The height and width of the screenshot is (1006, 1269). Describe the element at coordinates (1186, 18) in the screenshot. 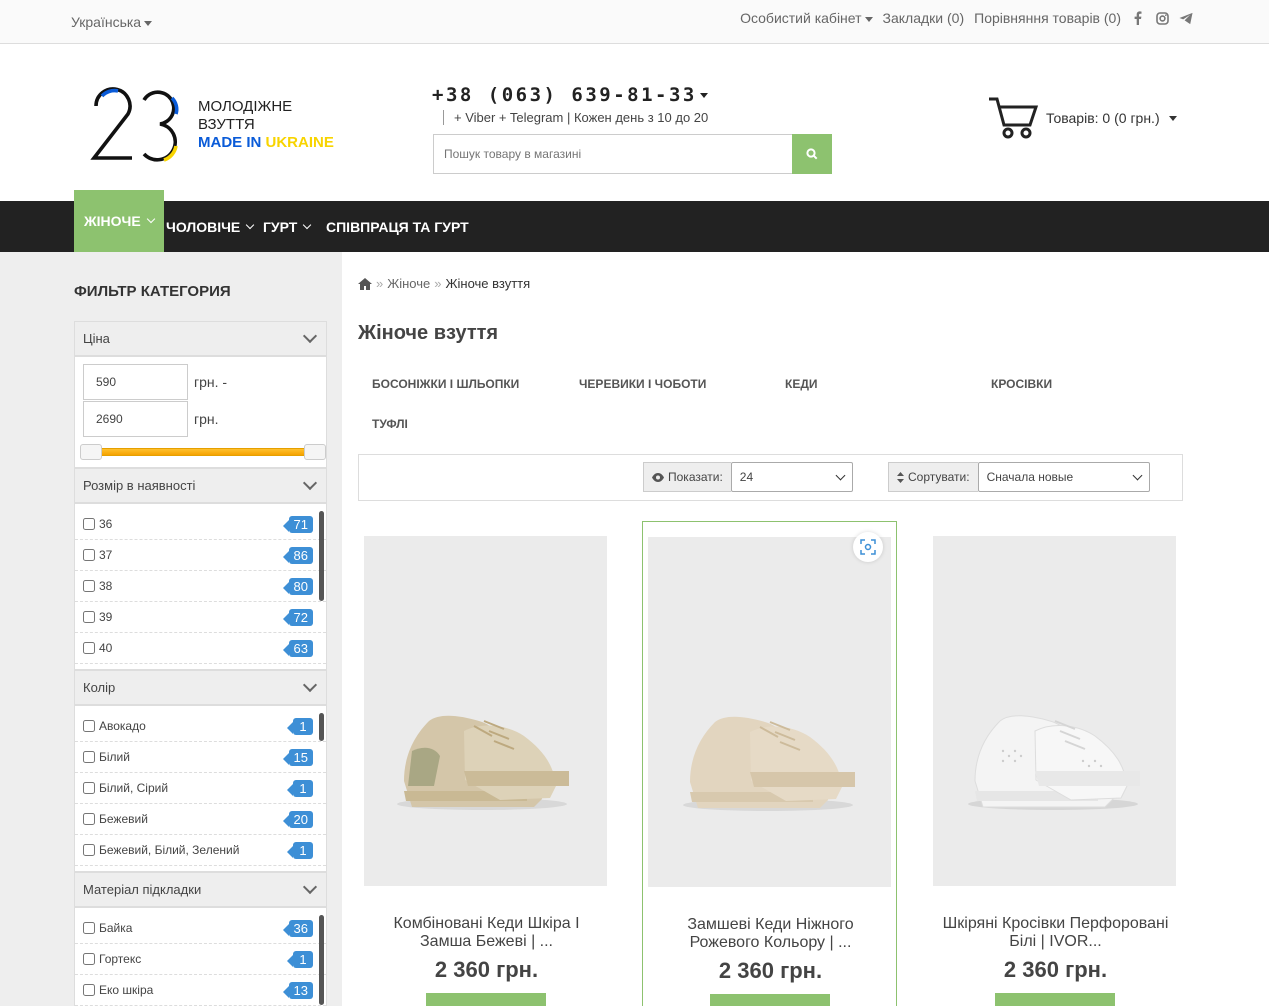

I see `telegram-icon` at that location.